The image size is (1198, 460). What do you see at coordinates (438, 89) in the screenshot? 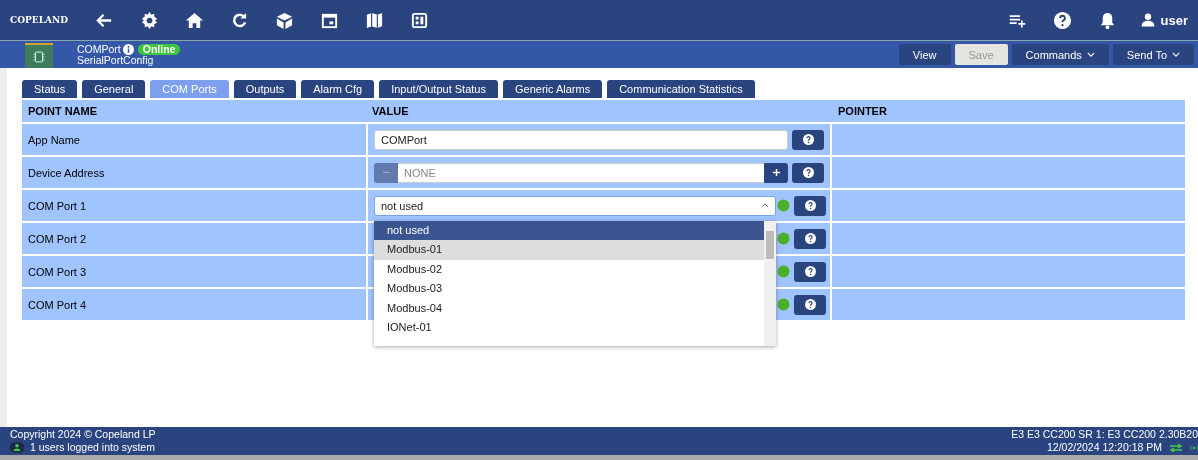
I see `tab: Input/Output Status` at bounding box center [438, 89].